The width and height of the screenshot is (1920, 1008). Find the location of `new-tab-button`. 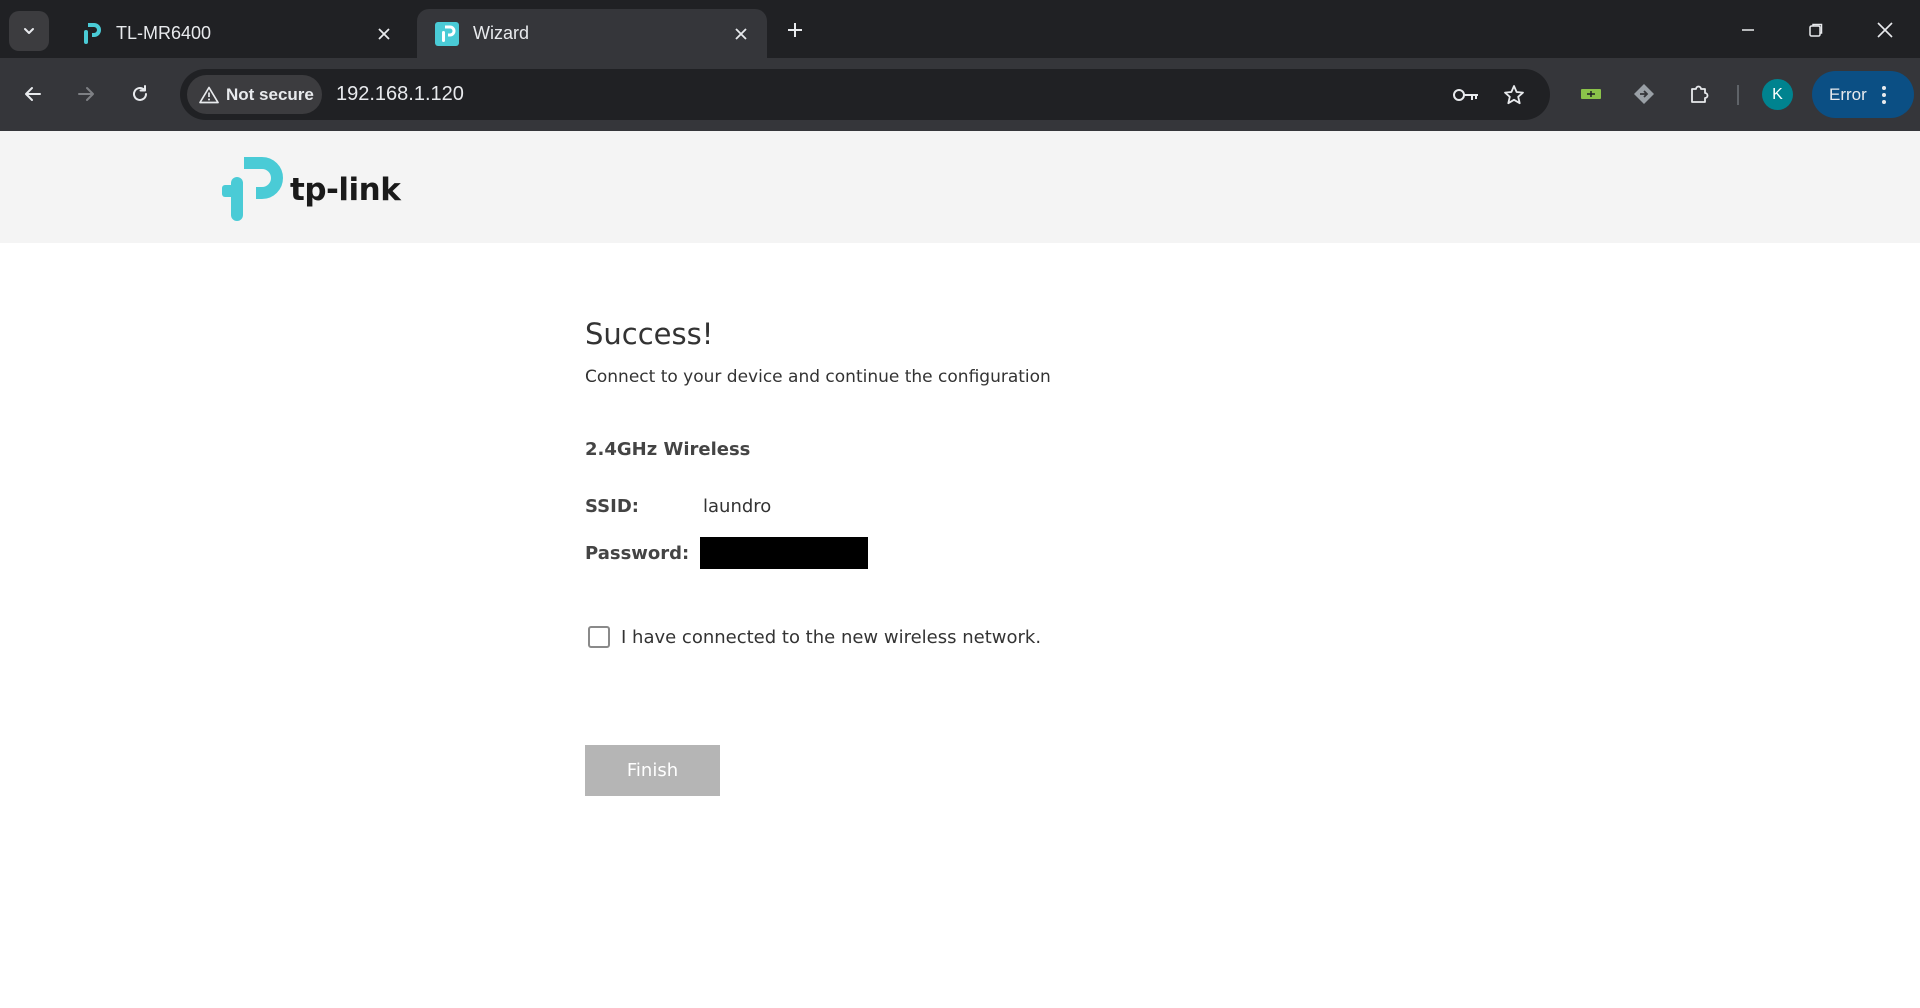

new-tab-button is located at coordinates (795, 30).